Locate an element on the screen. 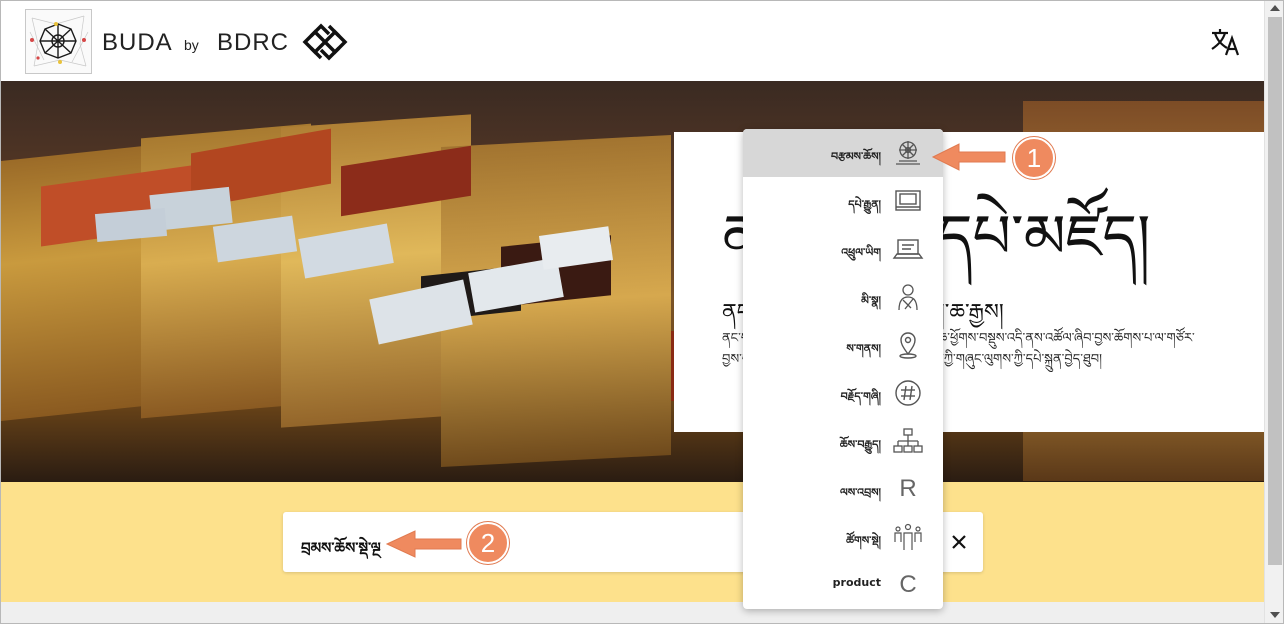  dropdown-item-label: མི་སྣ། is located at coordinates (871, 300).